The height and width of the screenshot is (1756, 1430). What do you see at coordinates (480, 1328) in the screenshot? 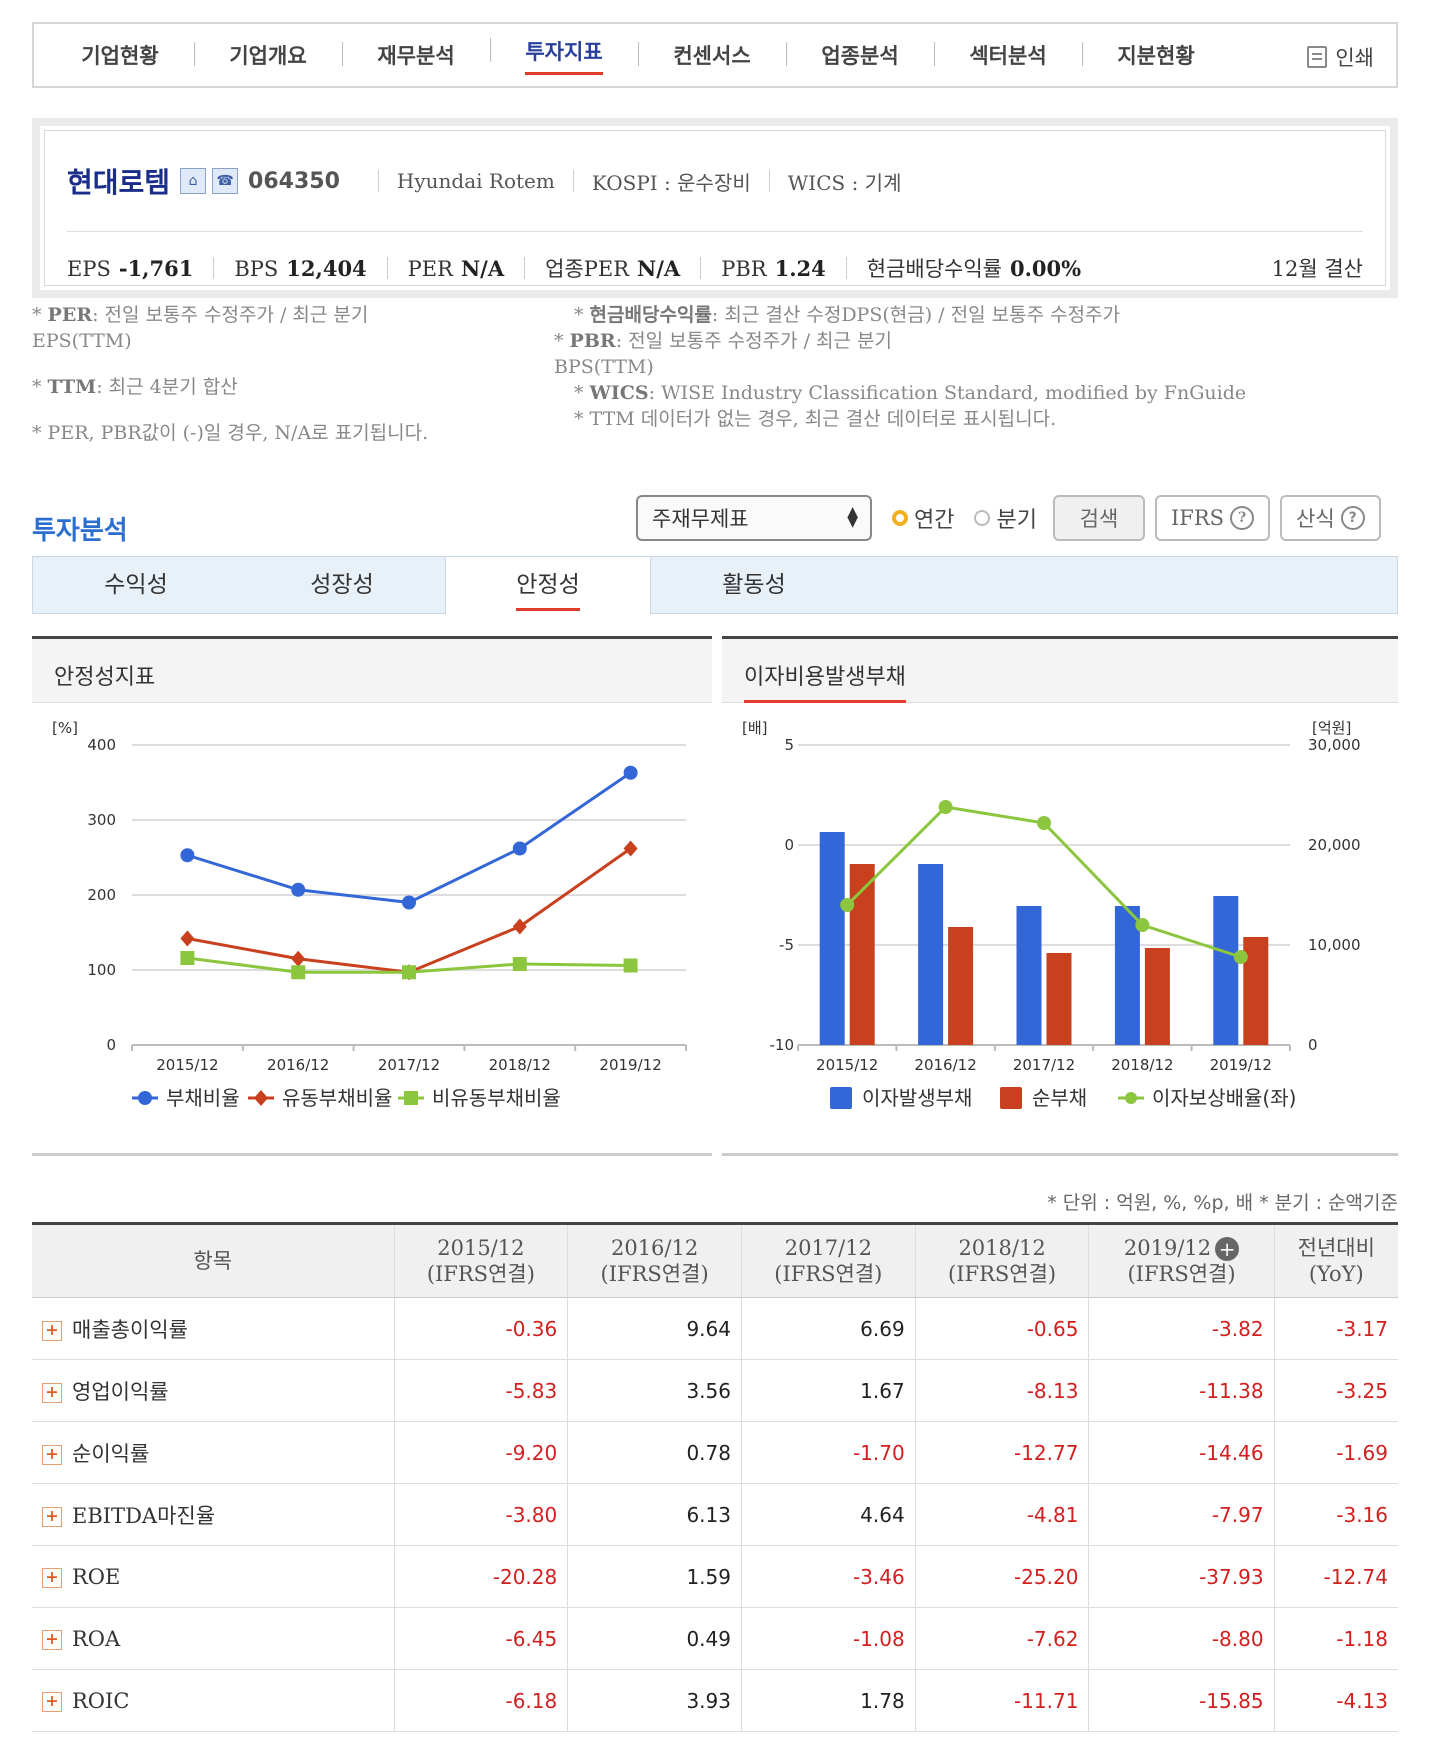
I see `table-cell: -0.36` at bounding box center [480, 1328].